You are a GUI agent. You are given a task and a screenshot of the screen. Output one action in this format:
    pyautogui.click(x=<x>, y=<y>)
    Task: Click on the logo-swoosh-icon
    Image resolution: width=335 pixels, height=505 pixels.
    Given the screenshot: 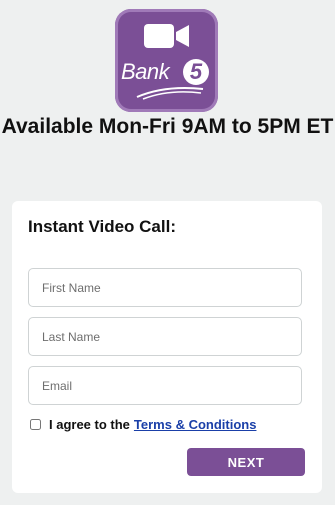 What is the action you would take?
    pyautogui.click(x=170, y=93)
    